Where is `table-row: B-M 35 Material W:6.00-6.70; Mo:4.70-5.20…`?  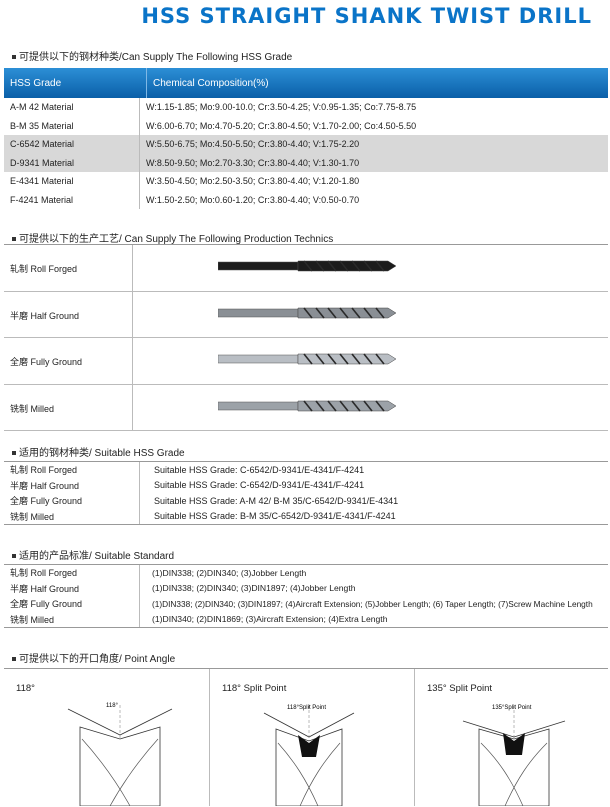
table-row: B-M 35 Material W:6.00-6.70; Mo:4.70-5.20… is located at coordinates (306, 125).